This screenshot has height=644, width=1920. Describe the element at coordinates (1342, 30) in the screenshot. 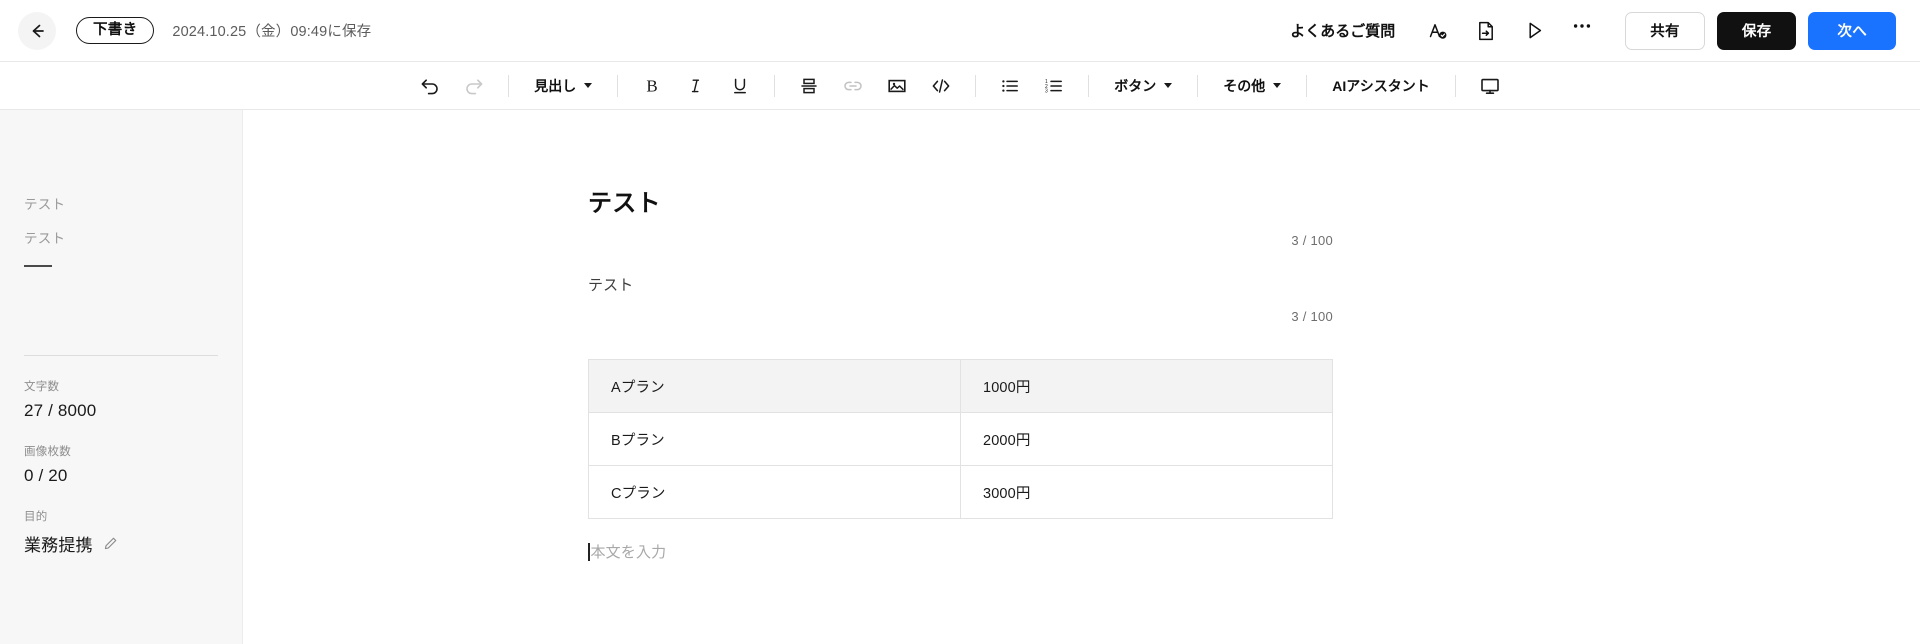

I see `faq-link: よくあるご質問` at that location.